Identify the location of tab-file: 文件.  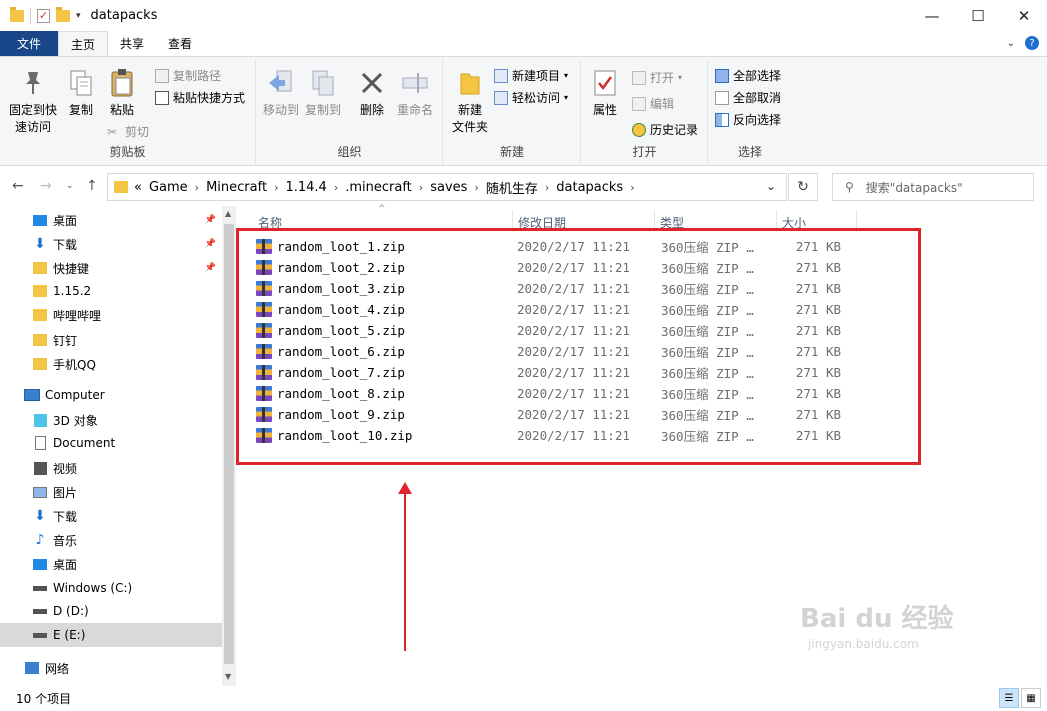
(29, 43).